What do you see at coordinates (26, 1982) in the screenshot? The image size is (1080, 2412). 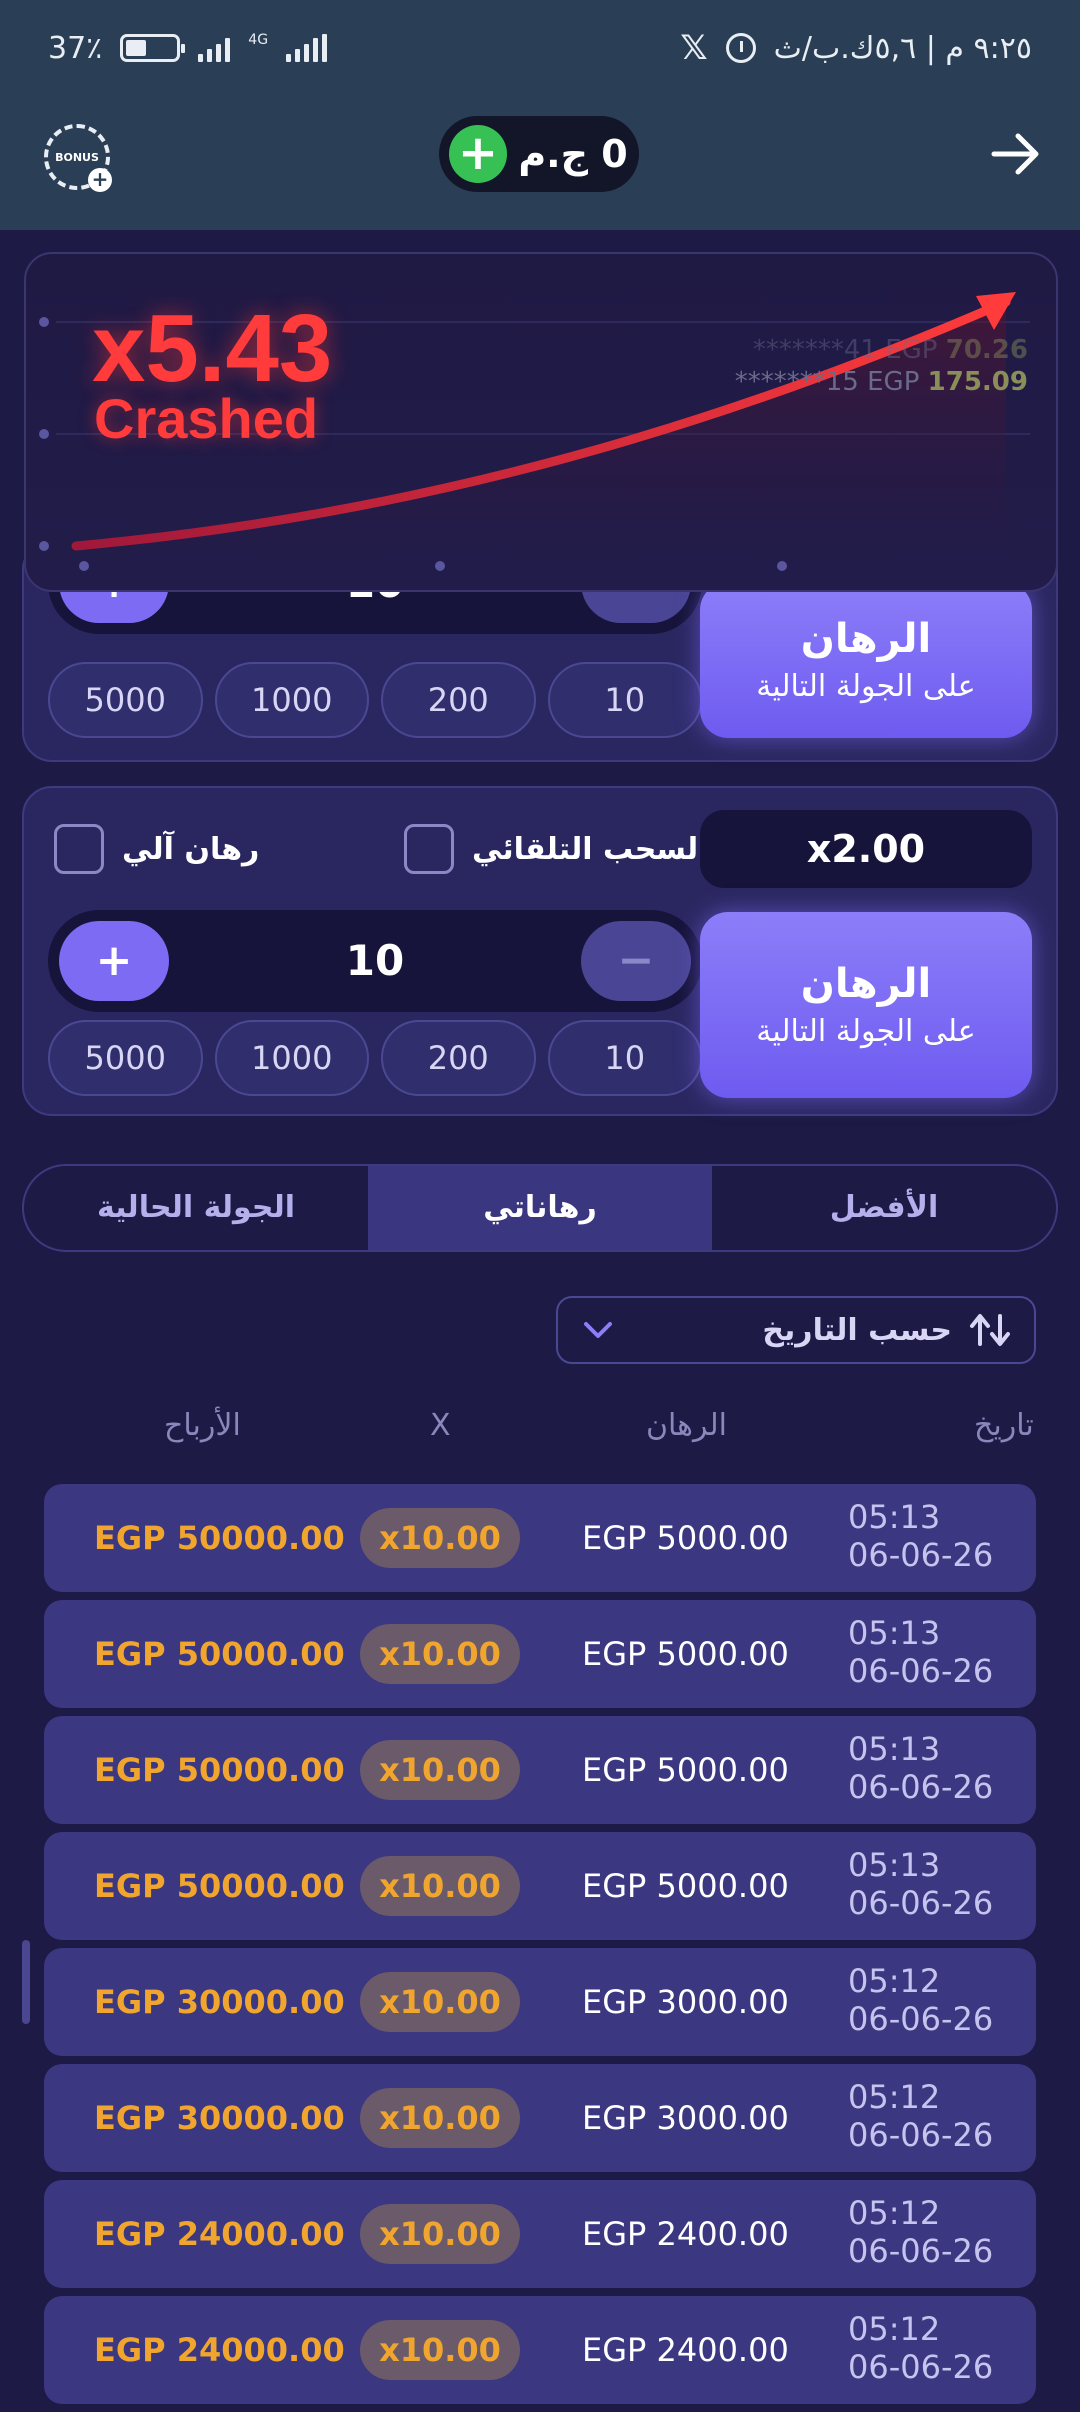 I see `scrollbar-thumb` at bounding box center [26, 1982].